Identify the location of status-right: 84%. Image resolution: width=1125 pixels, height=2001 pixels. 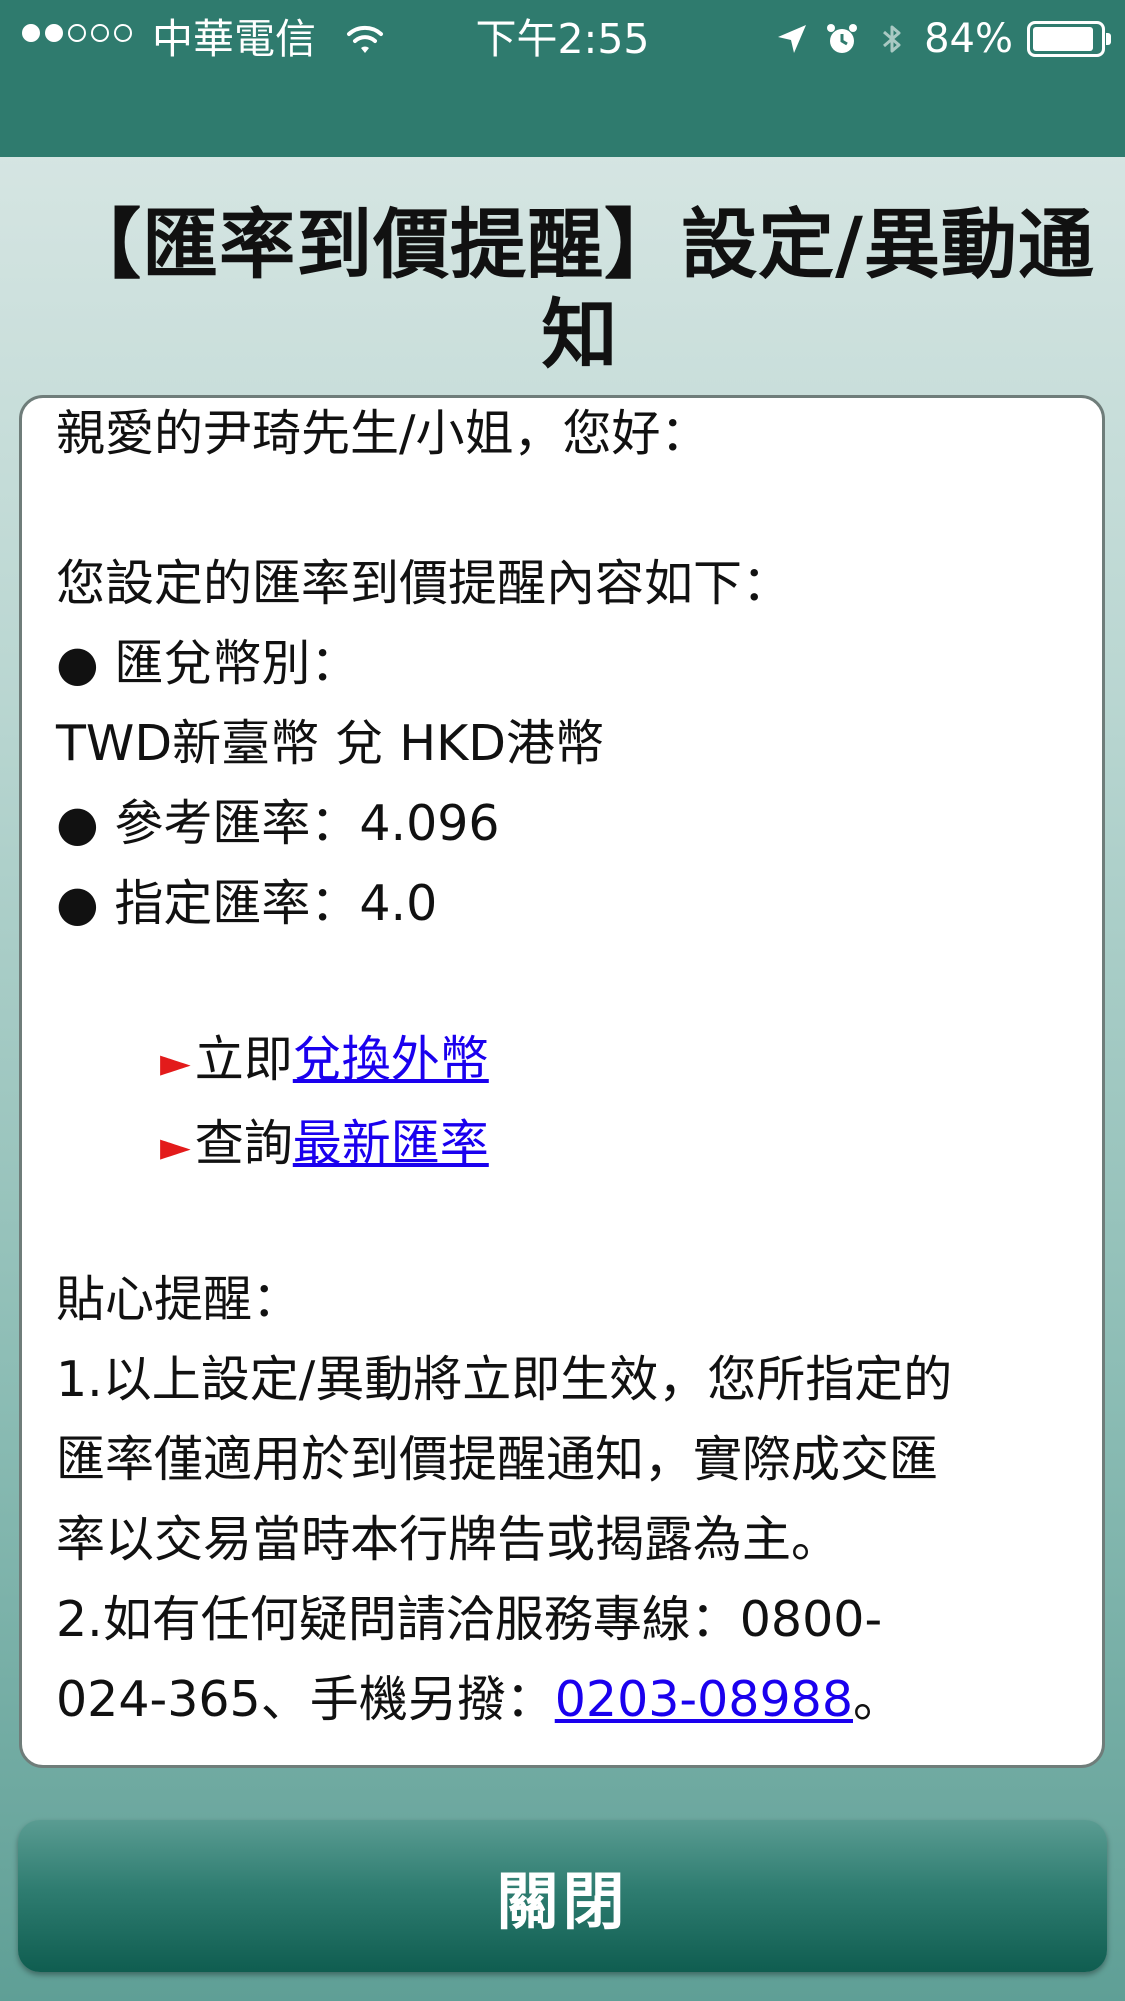
(942, 39).